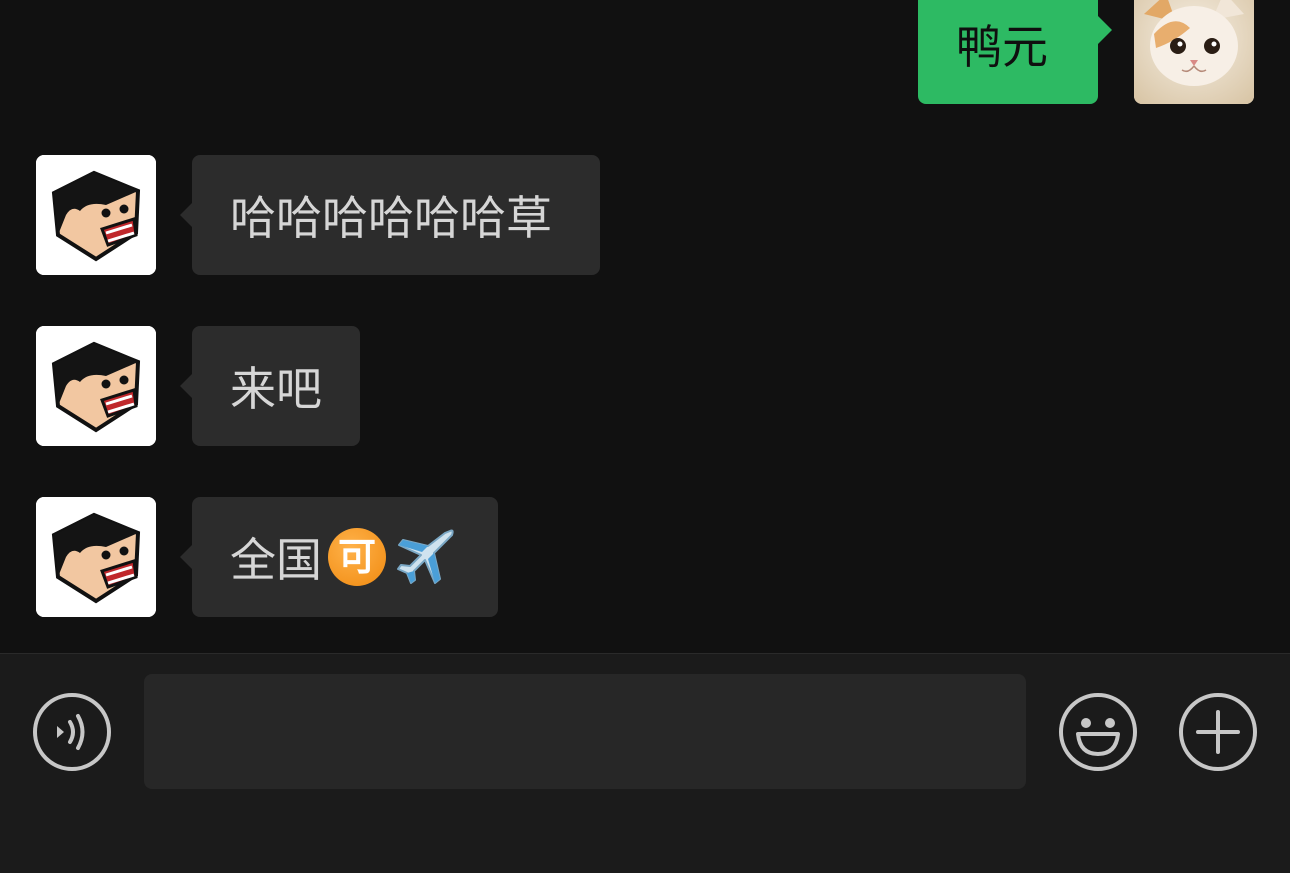  What do you see at coordinates (391, 218) in the screenshot?
I see `message-text: 哈哈哈哈哈哈草` at bounding box center [391, 218].